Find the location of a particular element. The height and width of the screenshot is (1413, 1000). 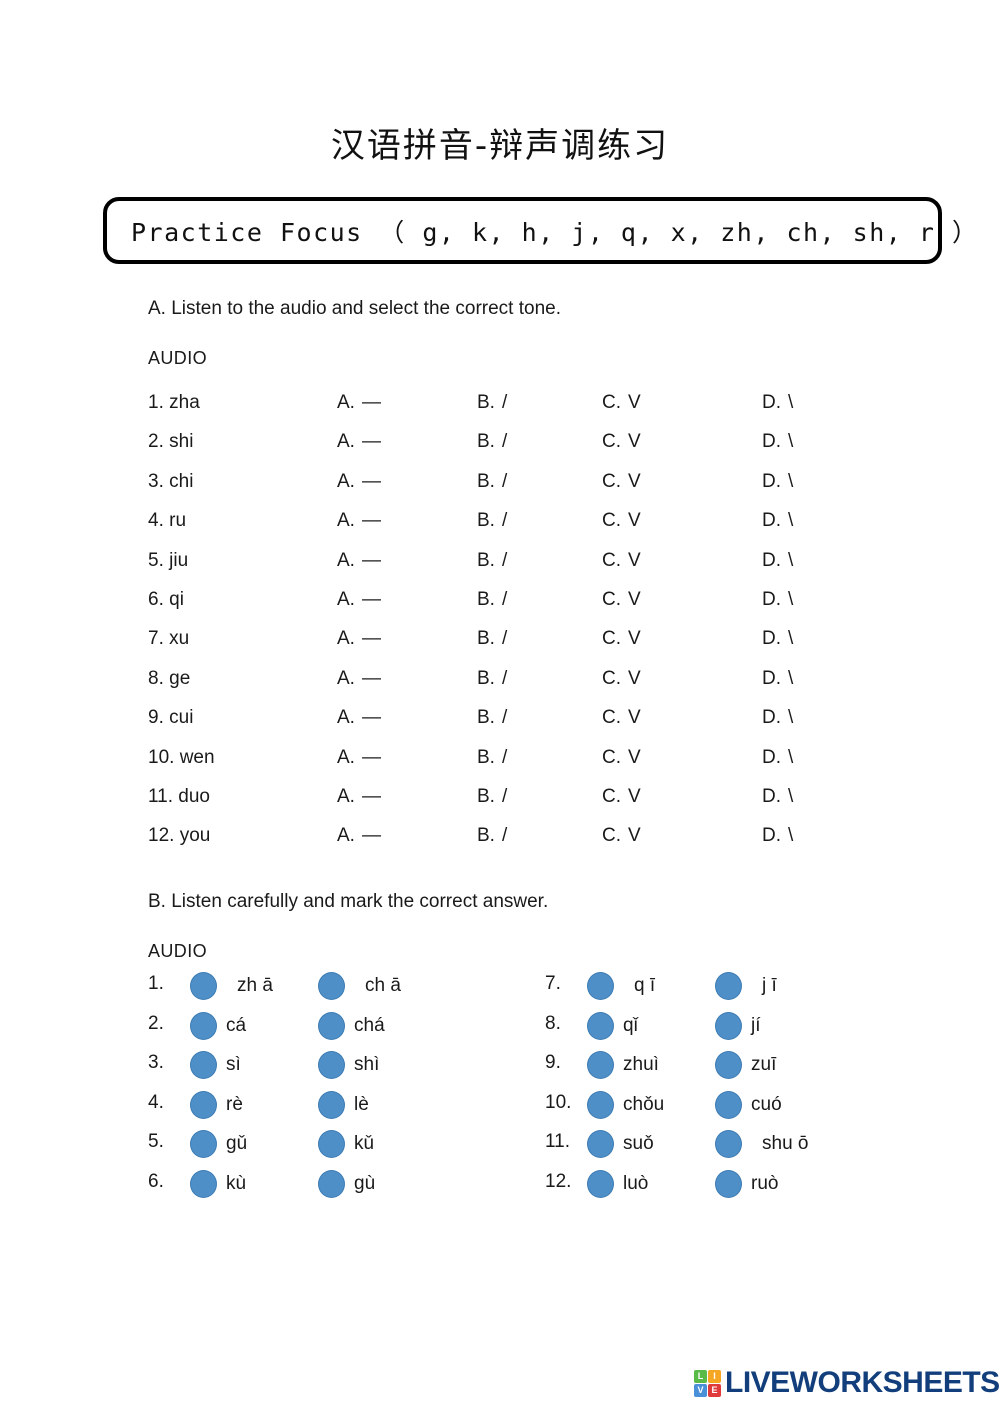

section-b-choice: jí is located at coordinates (738, 1025).